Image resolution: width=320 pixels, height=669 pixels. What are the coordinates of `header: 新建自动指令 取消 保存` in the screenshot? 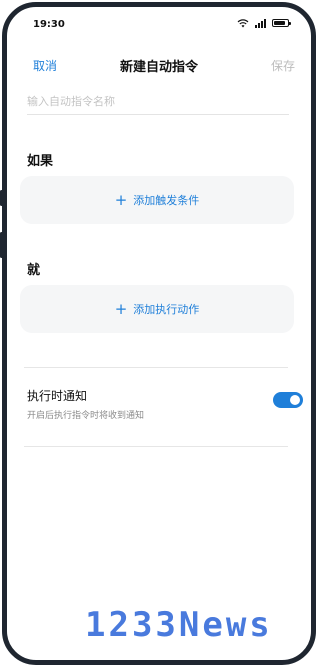 It's located at (159, 65).